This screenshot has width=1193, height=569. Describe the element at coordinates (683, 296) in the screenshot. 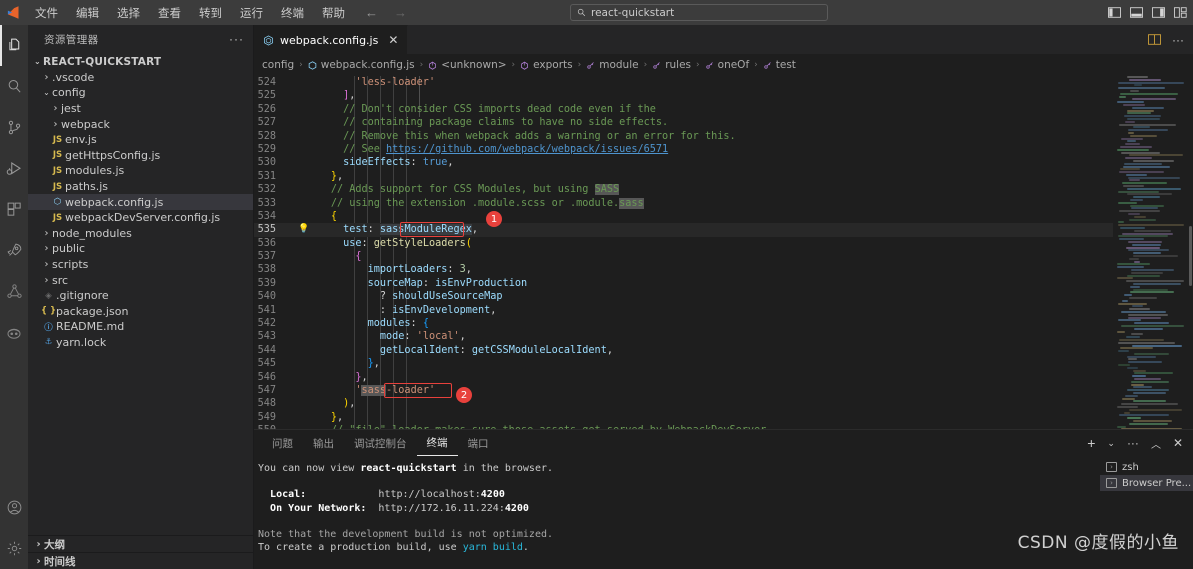

I see `code-line: 540 ? shouldUseSourceMap` at that location.